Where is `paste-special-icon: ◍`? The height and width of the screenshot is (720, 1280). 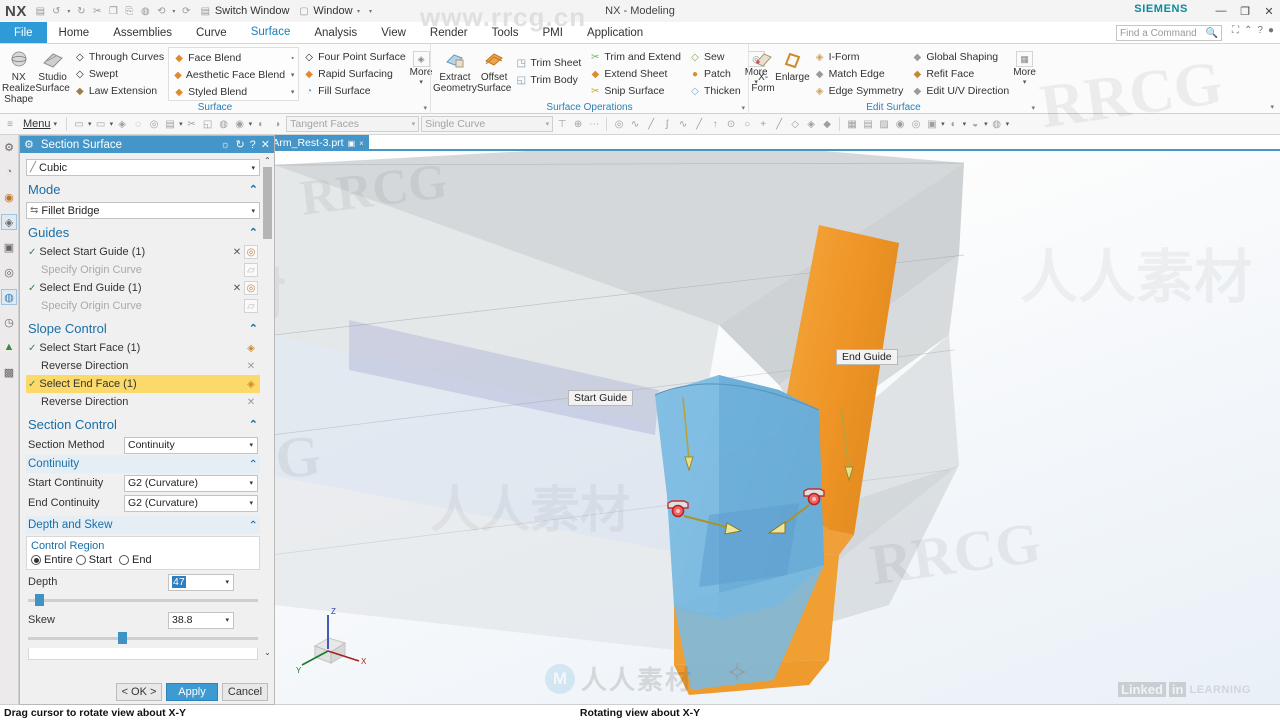
paste-special-icon: ◍ is located at coordinates (145, 11).